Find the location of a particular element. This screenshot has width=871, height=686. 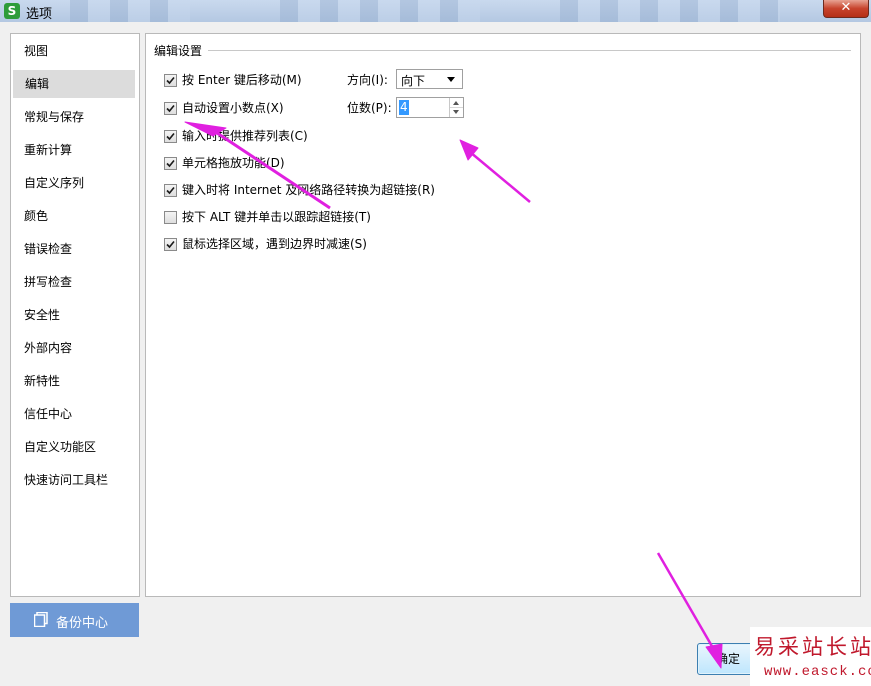

nav-item-edit: 编辑 is located at coordinates (74, 84).